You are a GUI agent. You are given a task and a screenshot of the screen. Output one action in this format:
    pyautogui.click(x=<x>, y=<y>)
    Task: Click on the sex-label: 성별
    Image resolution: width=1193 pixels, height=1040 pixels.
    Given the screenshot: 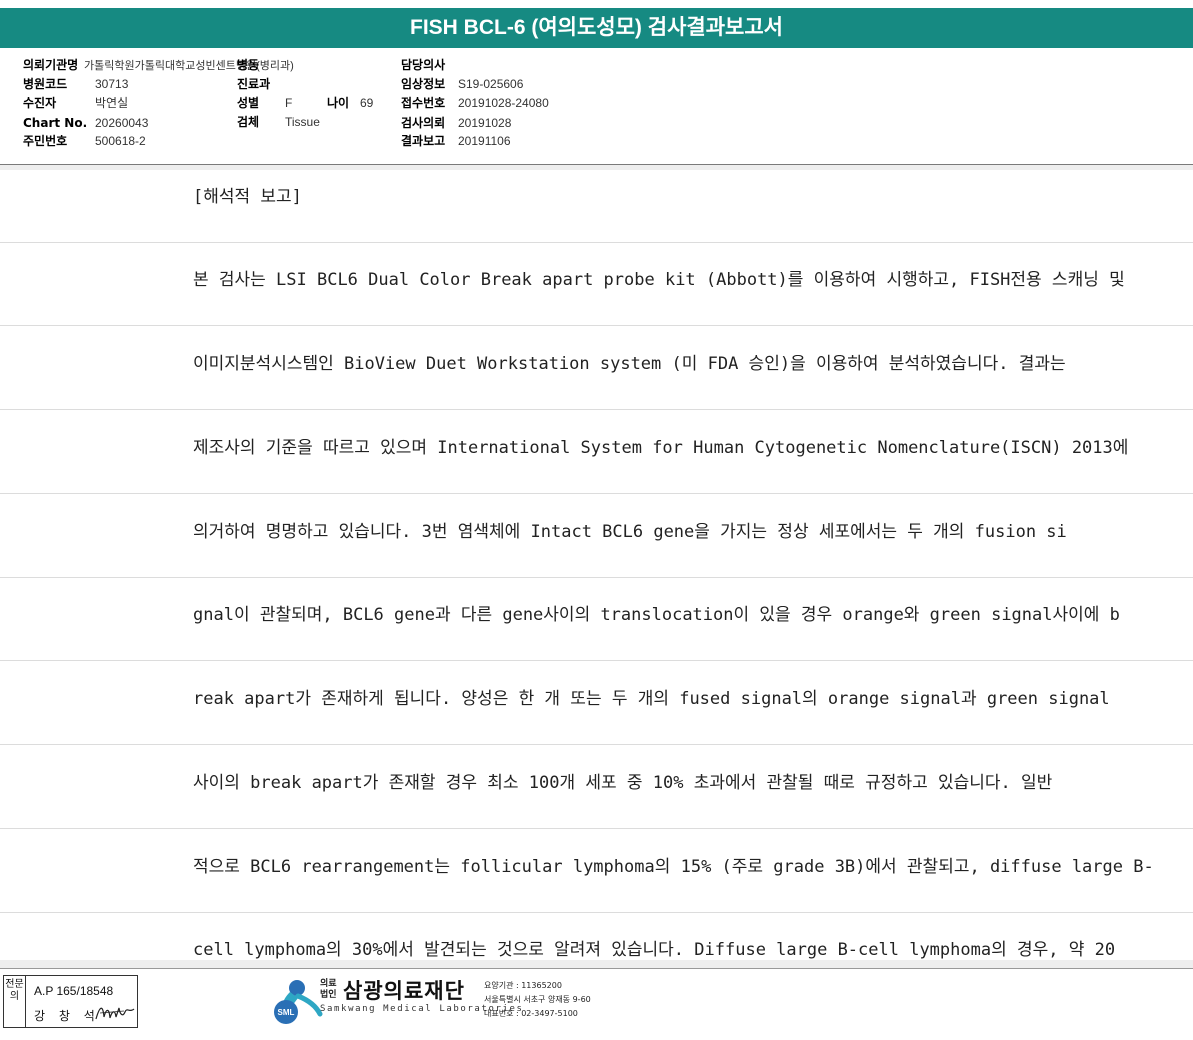 What is the action you would take?
    pyautogui.click(x=248, y=103)
    